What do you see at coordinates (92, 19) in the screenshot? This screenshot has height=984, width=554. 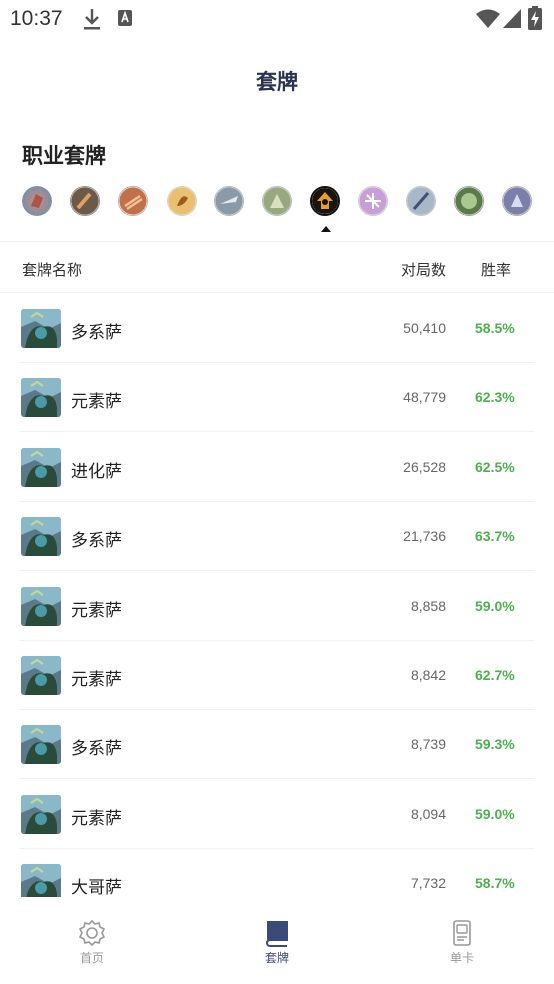 I see `download-icon` at bounding box center [92, 19].